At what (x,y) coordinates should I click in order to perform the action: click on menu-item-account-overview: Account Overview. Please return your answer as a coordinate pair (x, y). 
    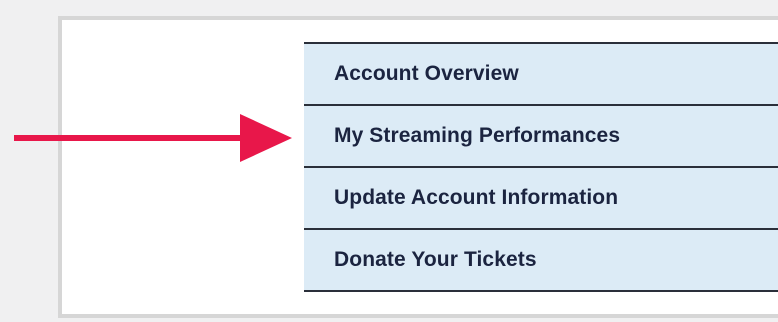
    Looking at the image, I should click on (541, 75).